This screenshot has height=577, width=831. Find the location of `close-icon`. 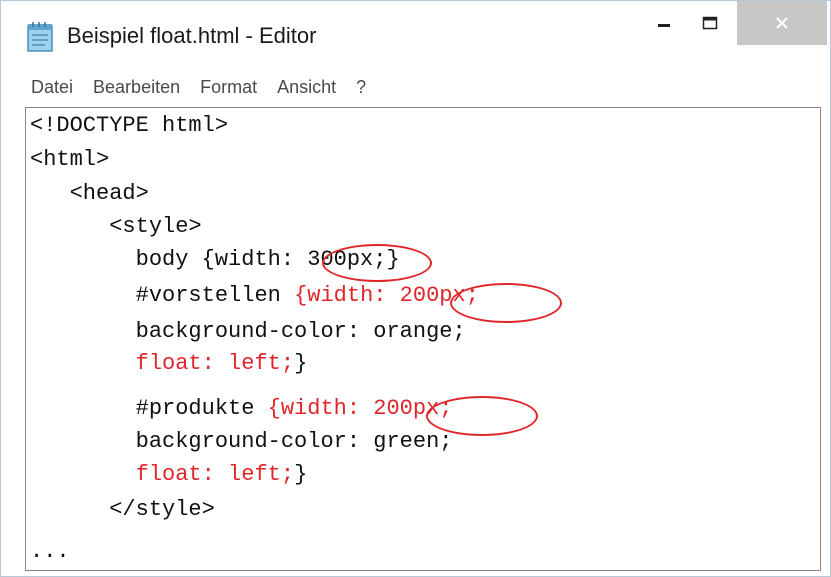

close-icon is located at coordinates (782, 23).